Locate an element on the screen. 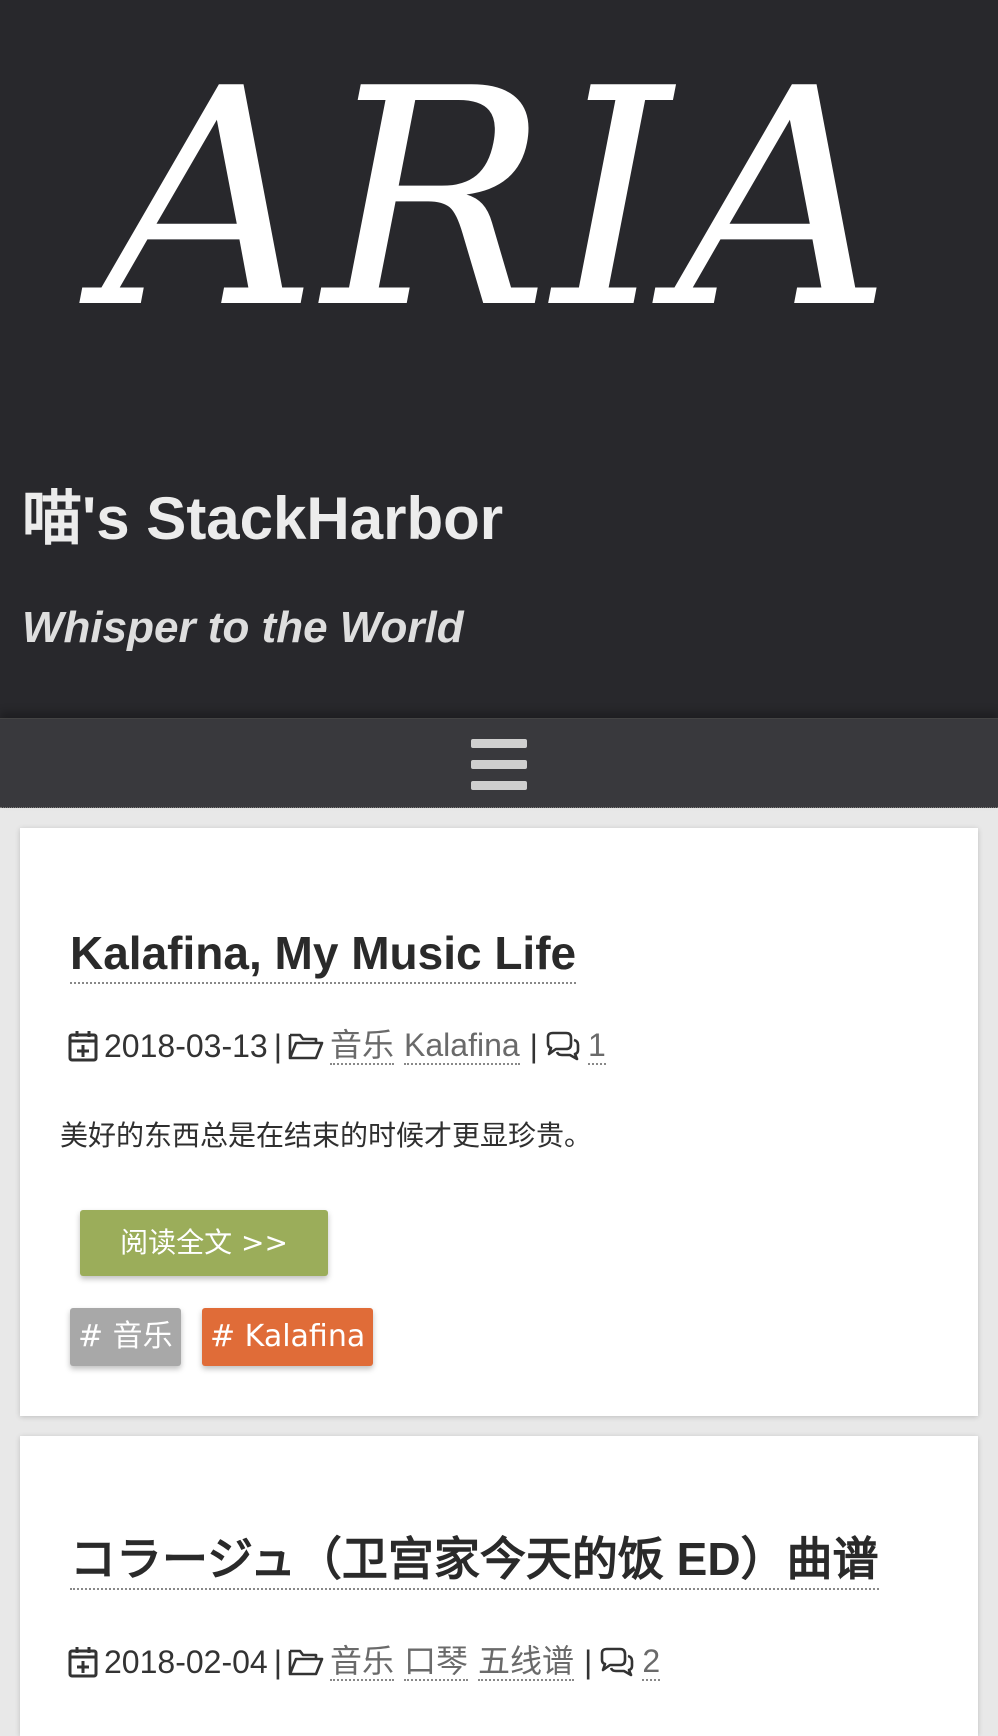 The width and height of the screenshot is (998, 1736). navbar is located at coordinates (499, 763).